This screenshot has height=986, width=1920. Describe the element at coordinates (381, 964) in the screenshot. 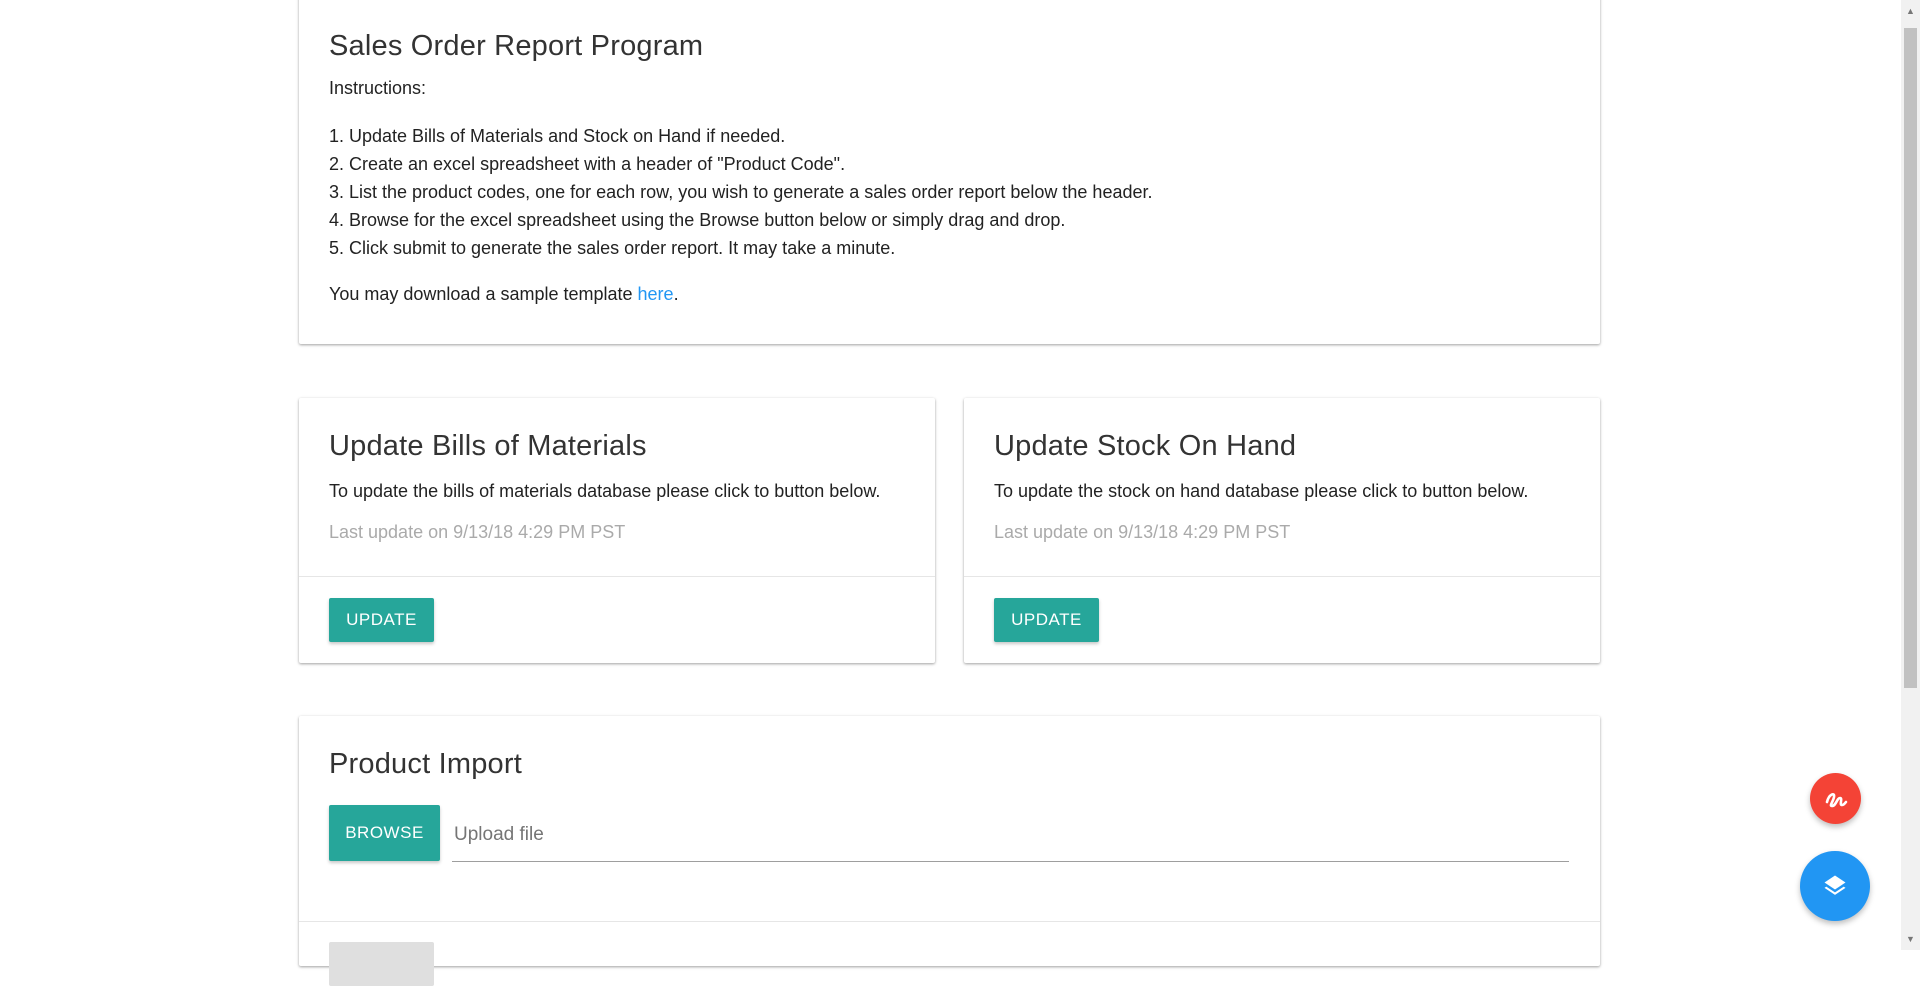

I see `submit-button` at that location.